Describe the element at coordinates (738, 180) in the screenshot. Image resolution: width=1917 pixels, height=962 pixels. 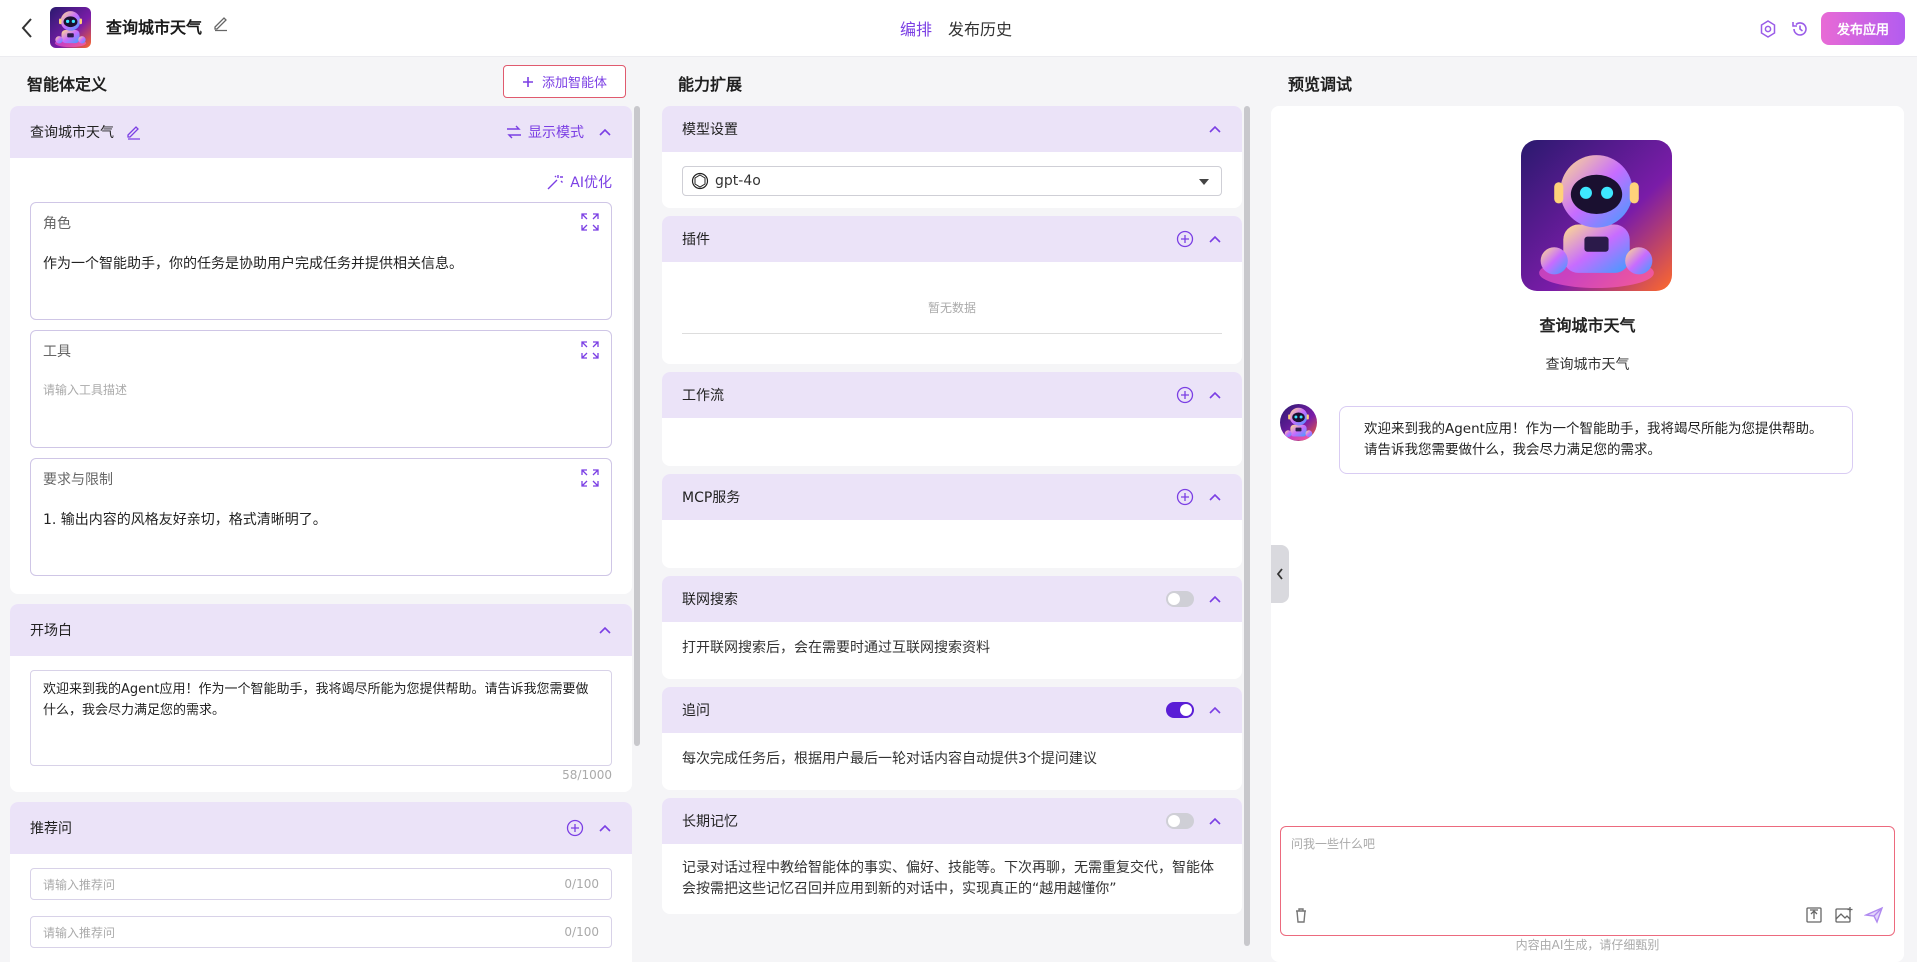
I see `model-selected: gpt-4o` at that location.